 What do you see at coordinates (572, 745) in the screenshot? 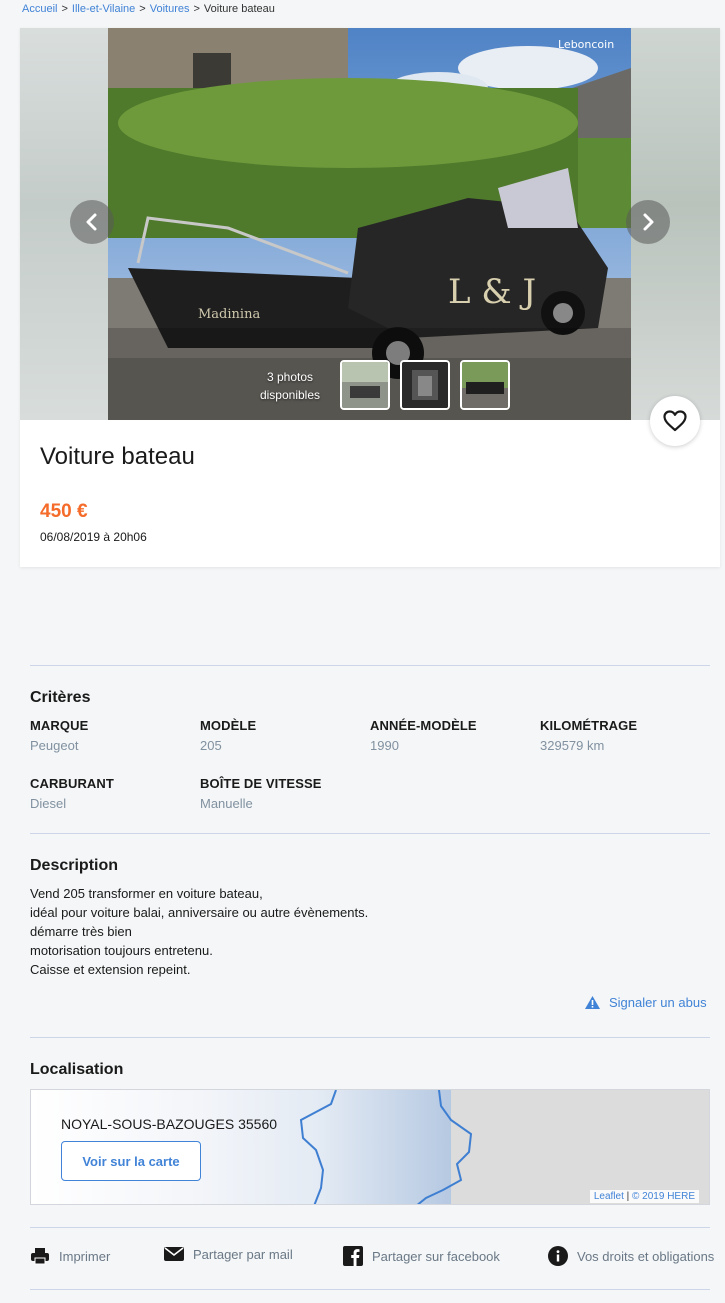
I see `criteria-value: 329579 km` at bounding box center [572, 745].